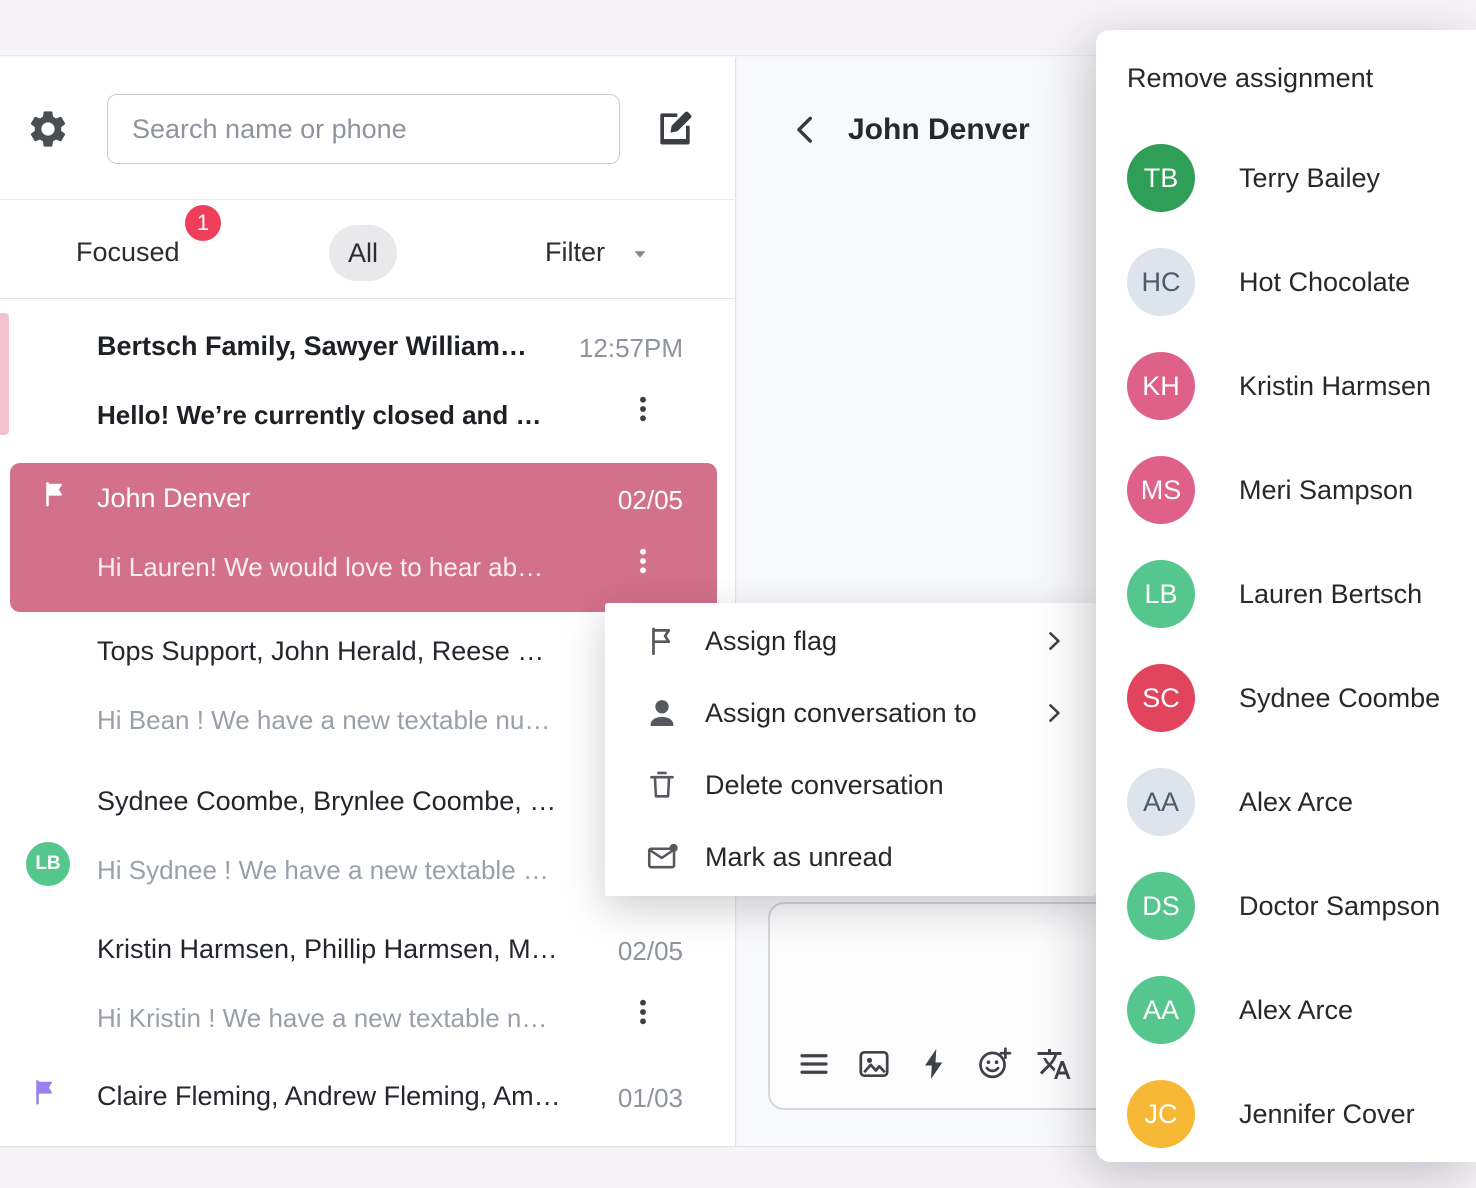 The height and width of the screenshot is (1188, 1476). Describe the element at coordinates (1310, 177) in the screenshot. I see `person-name: Terry Bailey` at that location.